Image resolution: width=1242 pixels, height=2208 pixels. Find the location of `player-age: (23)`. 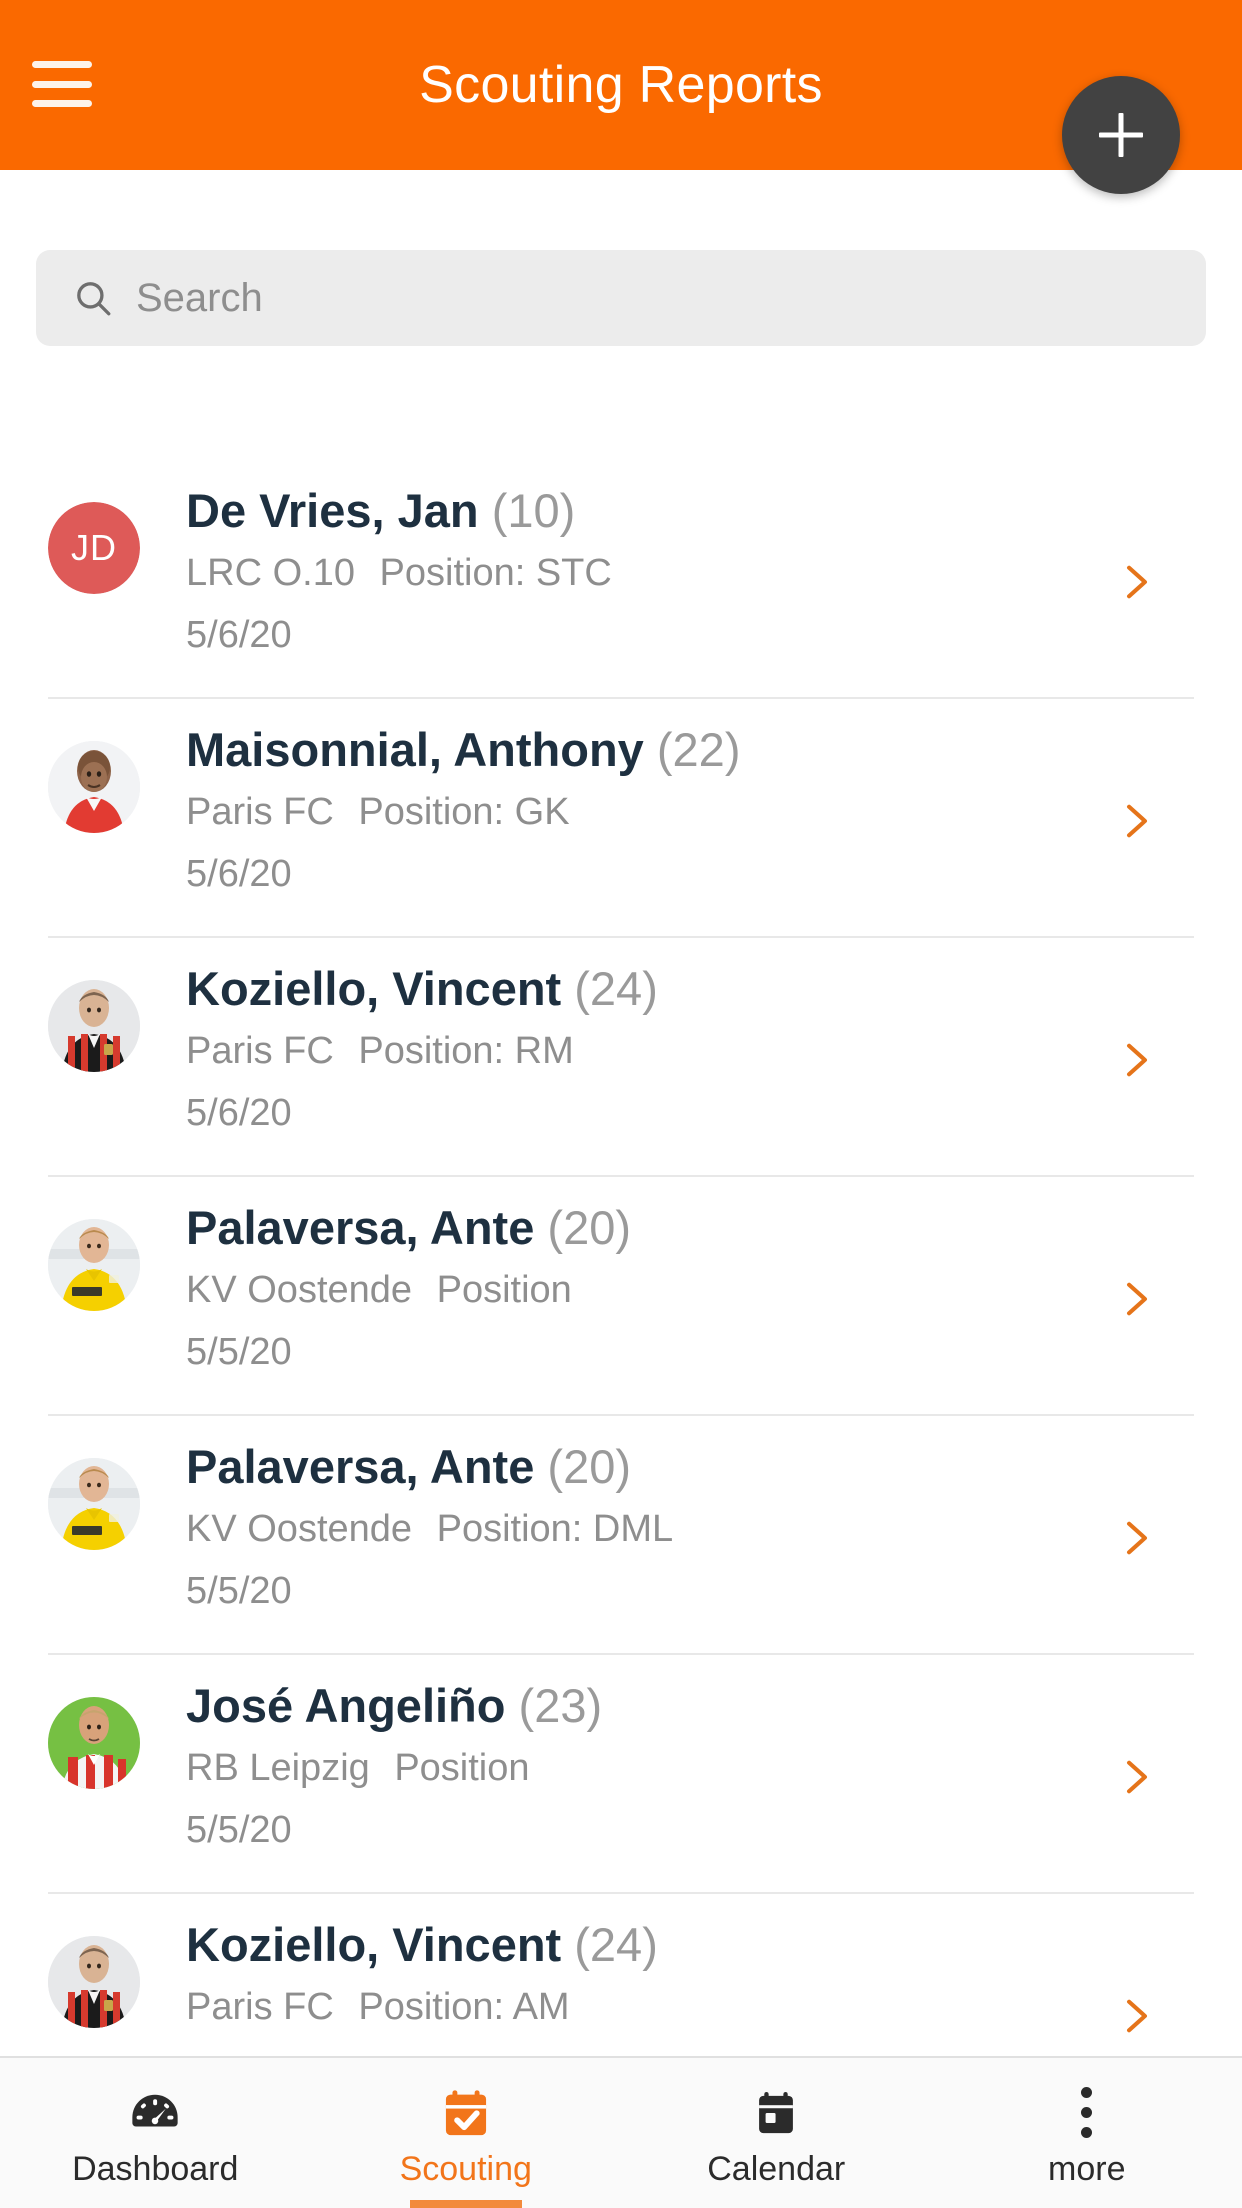

player-age: (23) is located at coordinates (560, 1705).